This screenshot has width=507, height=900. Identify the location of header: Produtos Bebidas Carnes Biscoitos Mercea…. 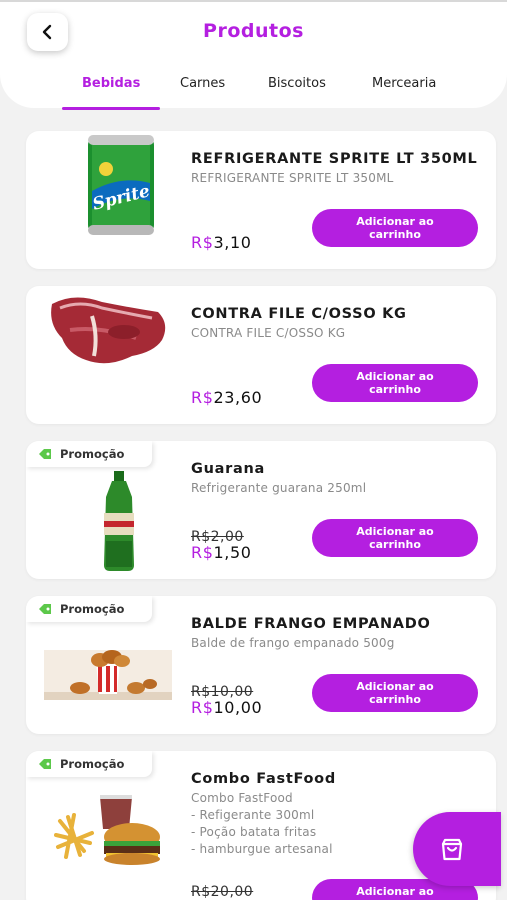
(253, 55).